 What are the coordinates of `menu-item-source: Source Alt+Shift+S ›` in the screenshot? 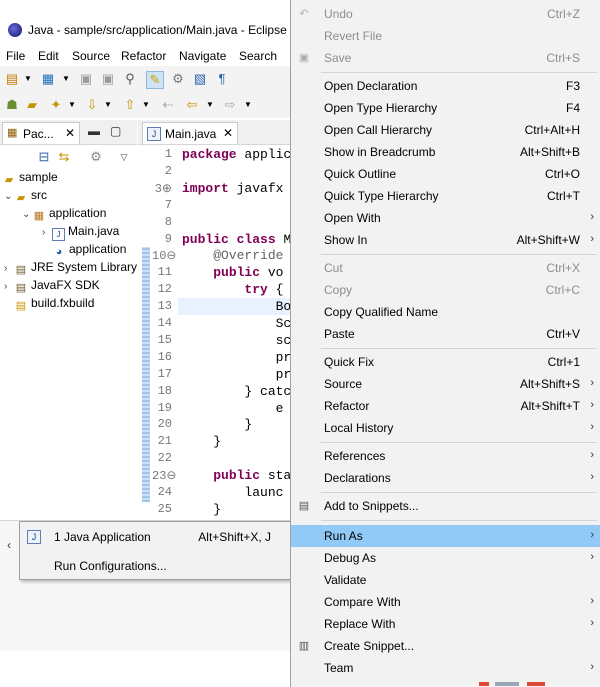 It's located at (445, 384).